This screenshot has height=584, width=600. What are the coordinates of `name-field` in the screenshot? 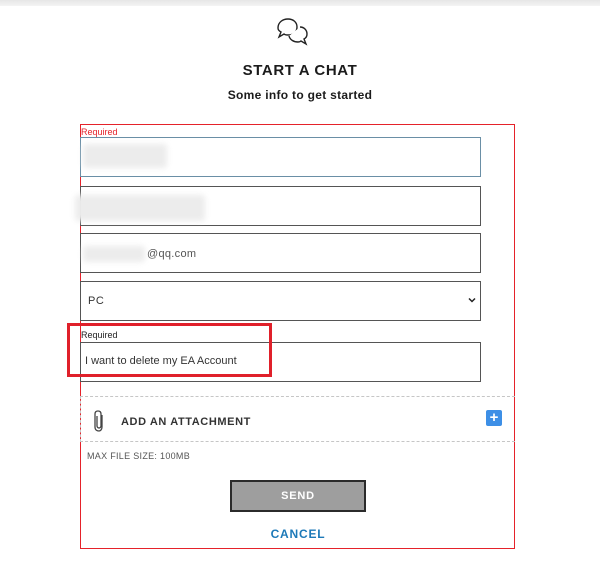 It's located at (280, 157).